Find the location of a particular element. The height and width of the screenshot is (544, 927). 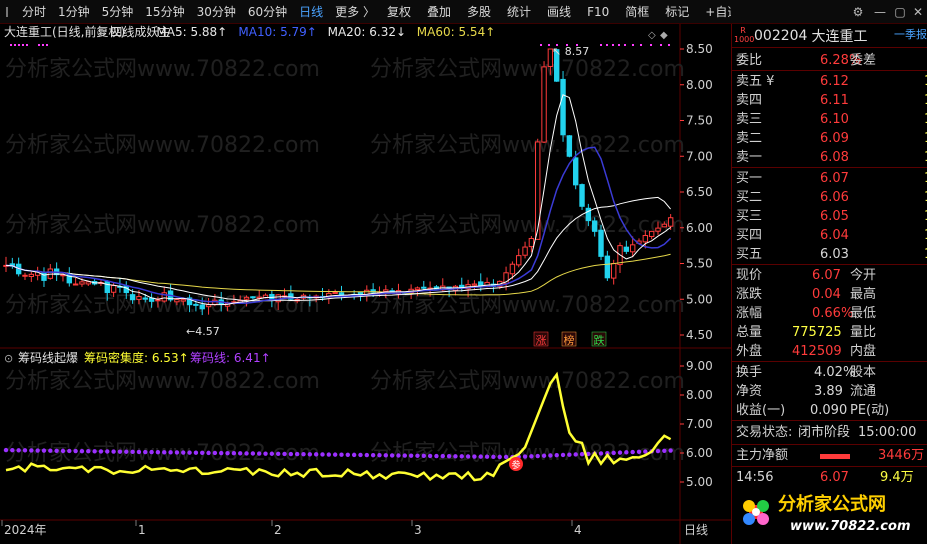

sell-row-0: 卖五 ¥6.121 is located at coordinates (829, 81).